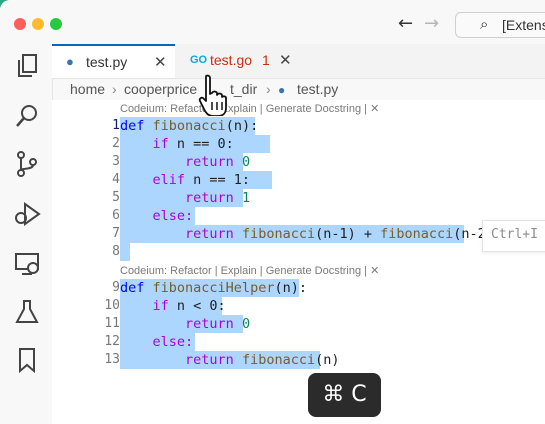  Describe the element at coordinates (27, 264) in the screenshot. I see `remote-explorer-icon` at that location.